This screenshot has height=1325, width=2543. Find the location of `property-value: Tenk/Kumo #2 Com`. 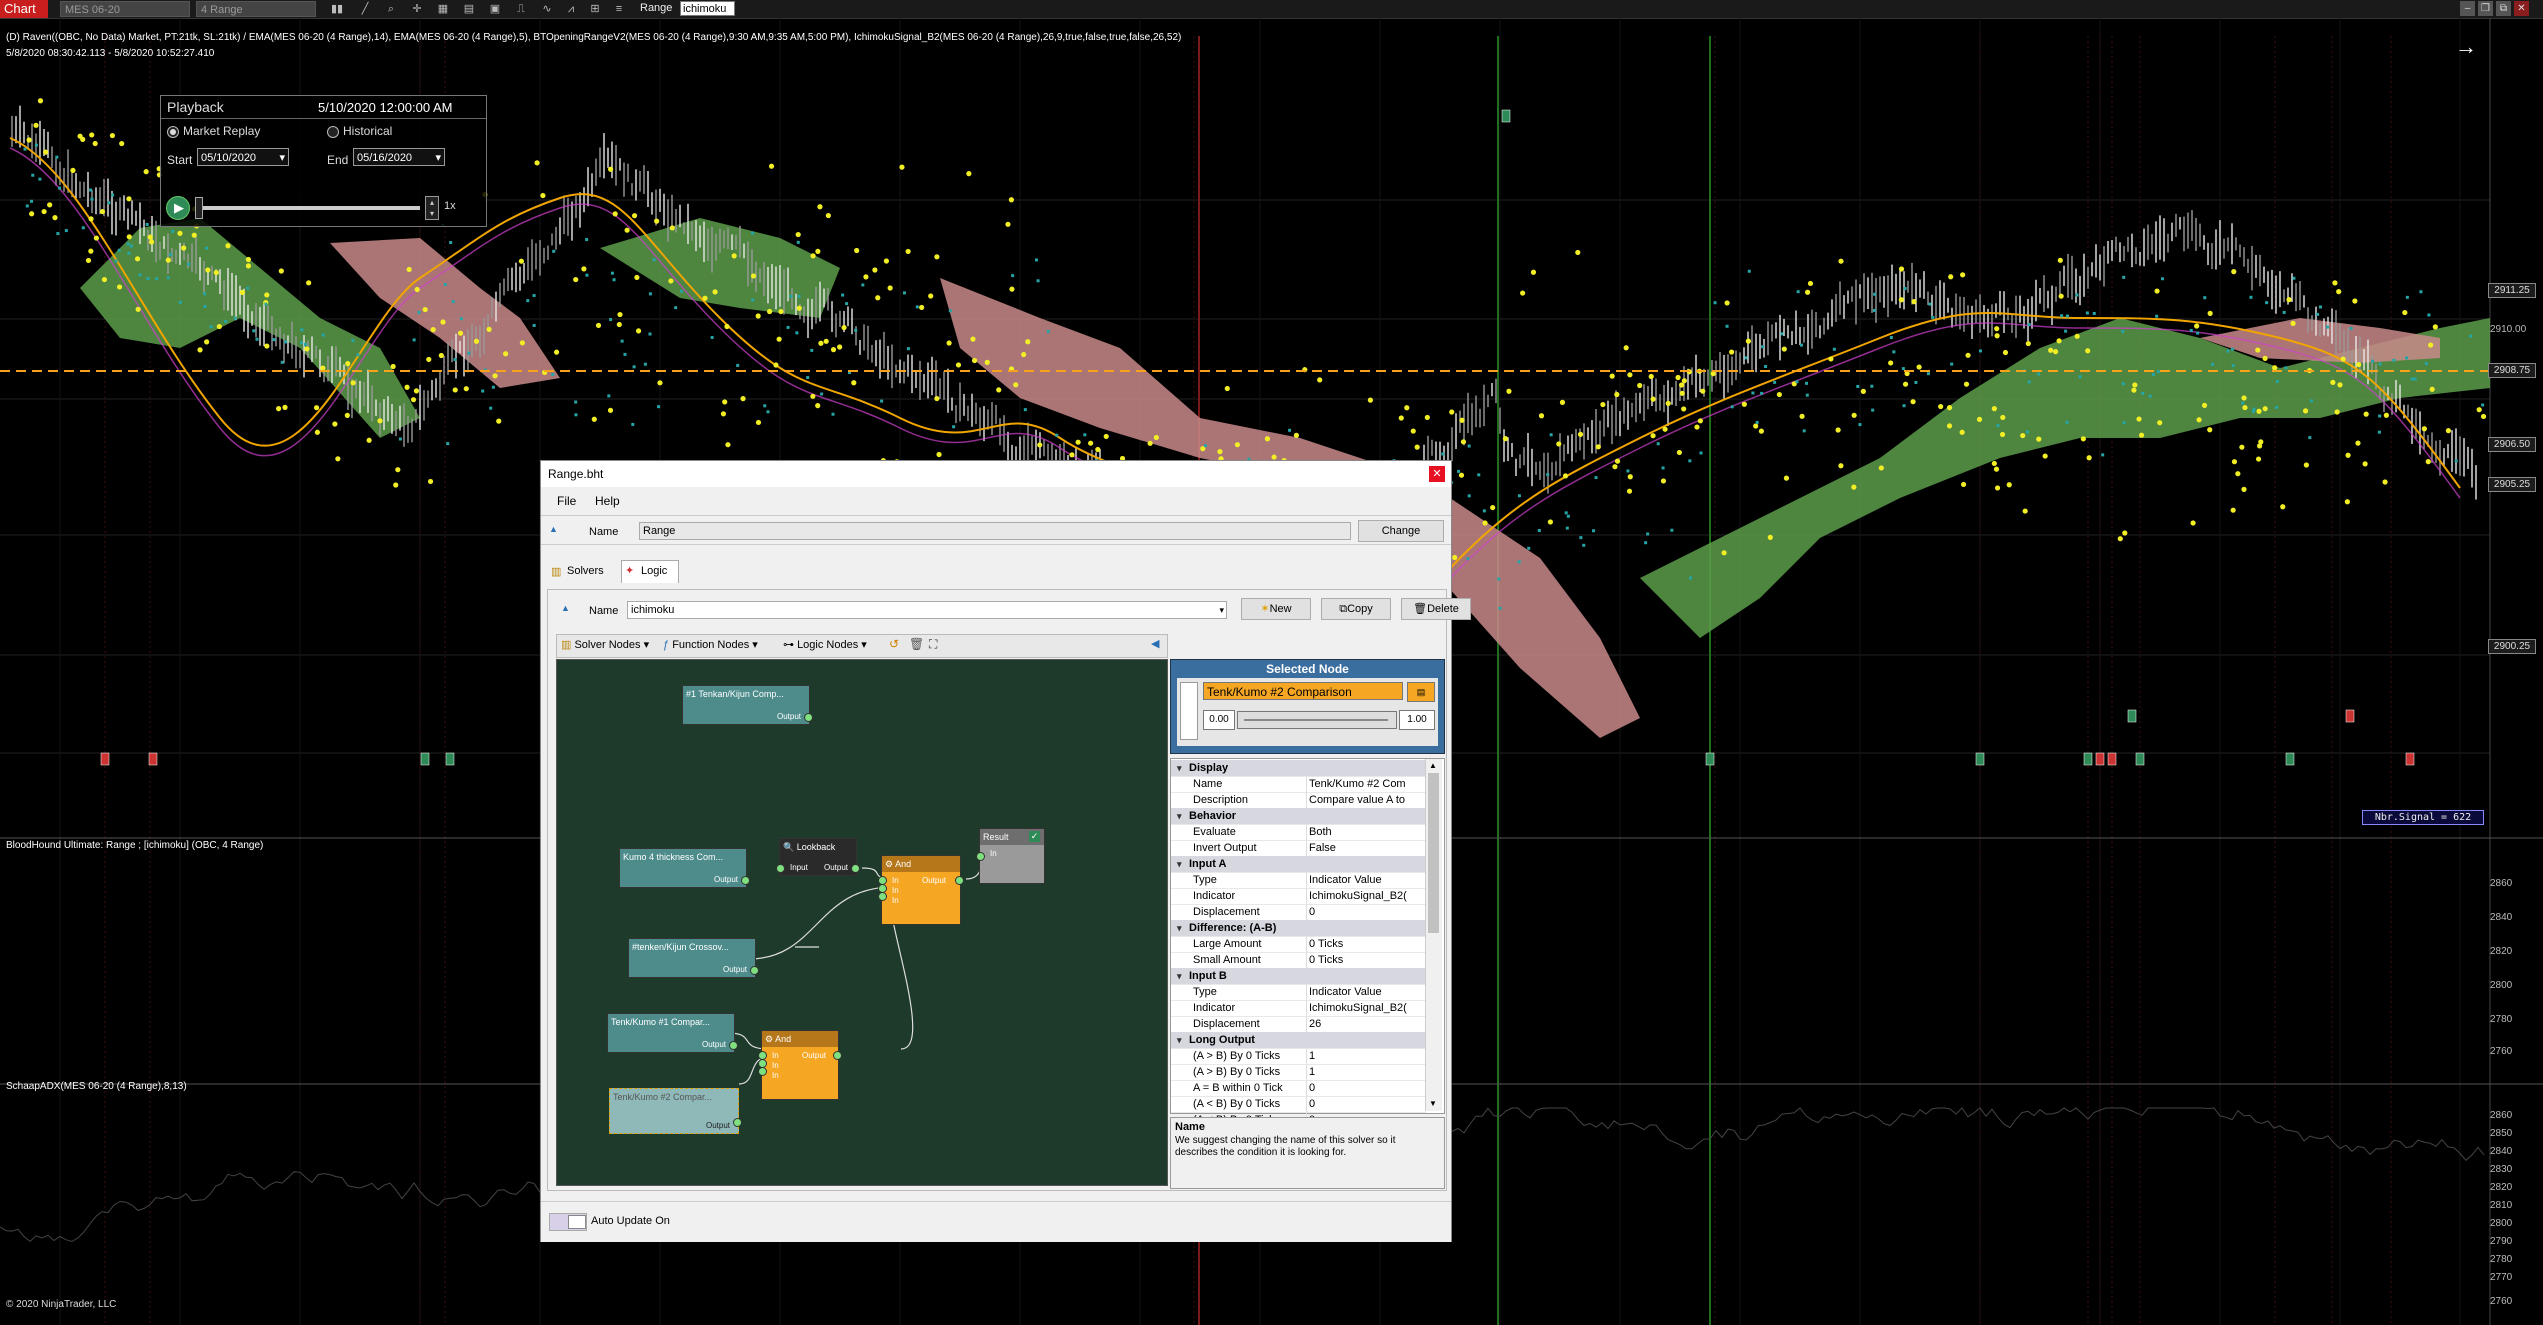

property-value: Tenk/Kumo #2 Com is located at coordinates (1367, 784).